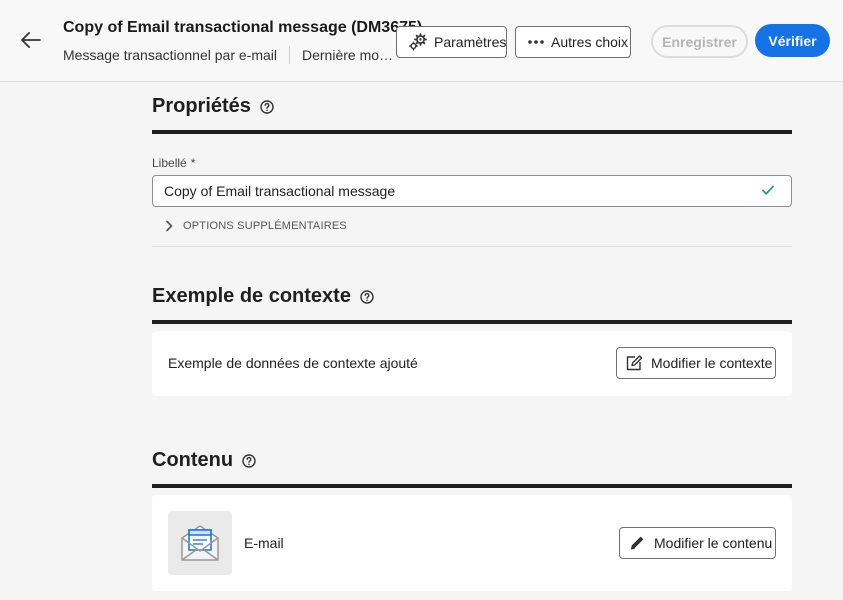 The image size is (843, 600). I want to click on email-channel-label: E-mail, so click(264, 543).